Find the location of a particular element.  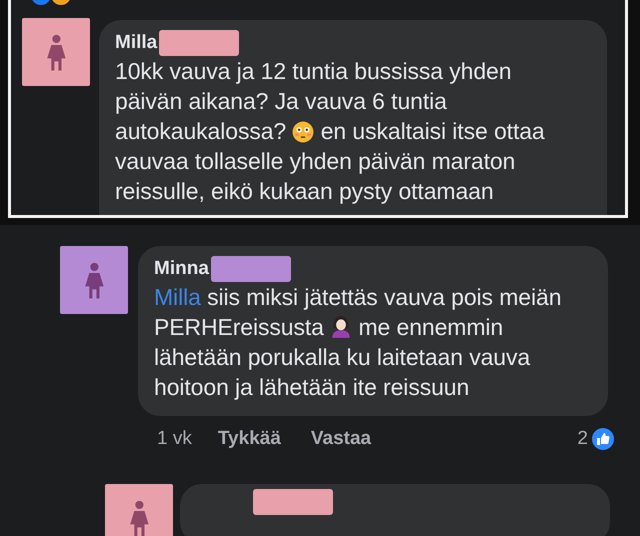

person-icon is located at coordinates (341, 327).